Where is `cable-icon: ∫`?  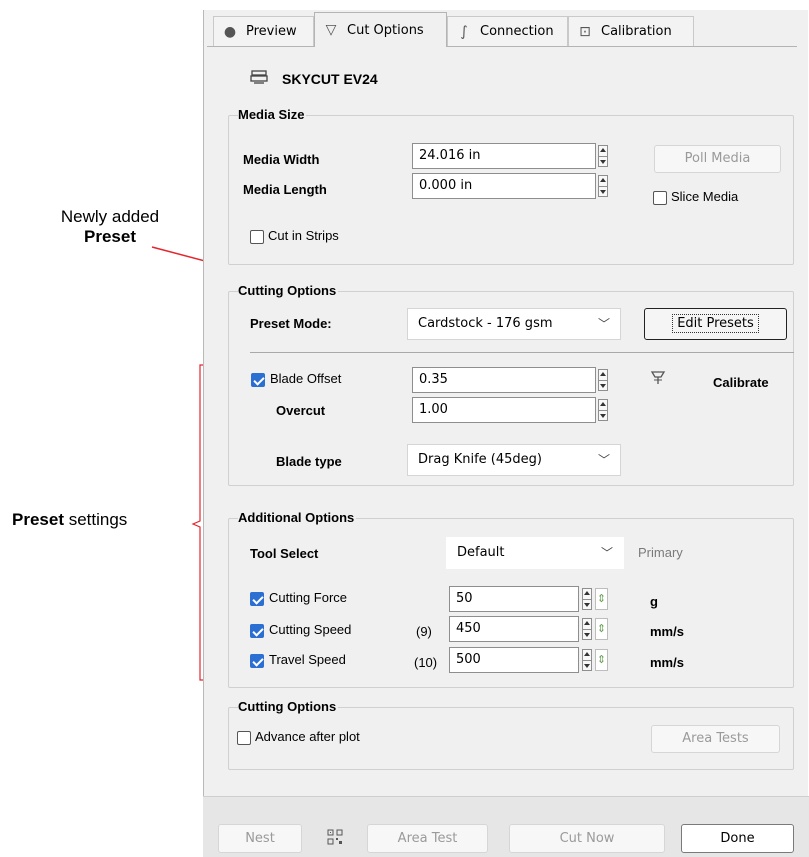 cable-icon: ∫ is located at coordinates (464, 31).